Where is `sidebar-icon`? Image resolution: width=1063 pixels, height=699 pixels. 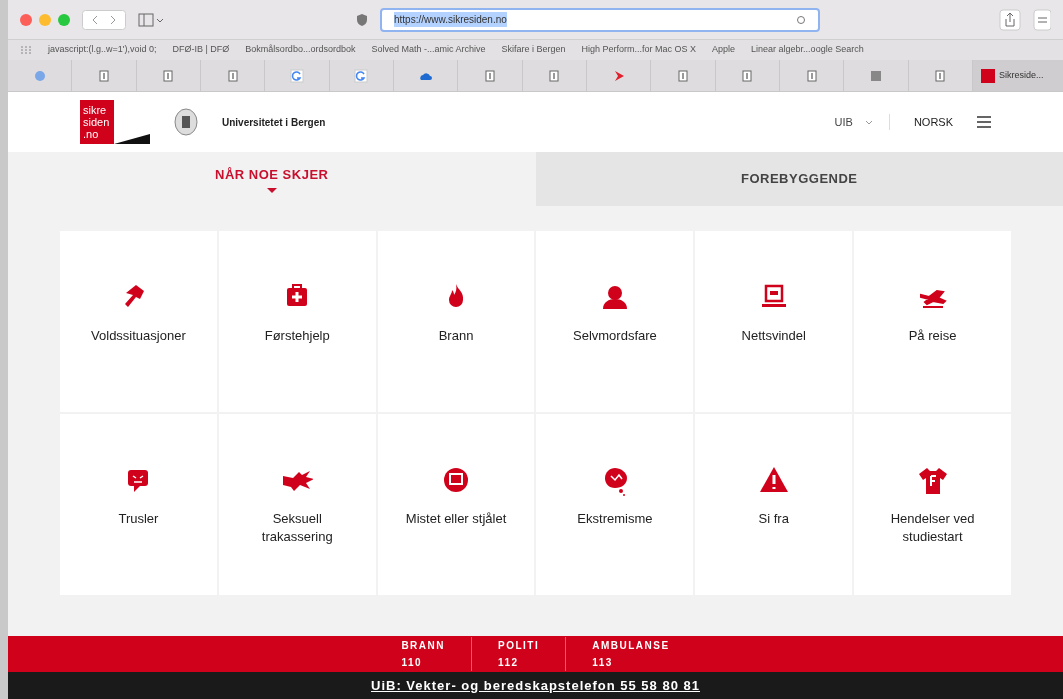
sidebar-icon is located at coordinates (151, 19).